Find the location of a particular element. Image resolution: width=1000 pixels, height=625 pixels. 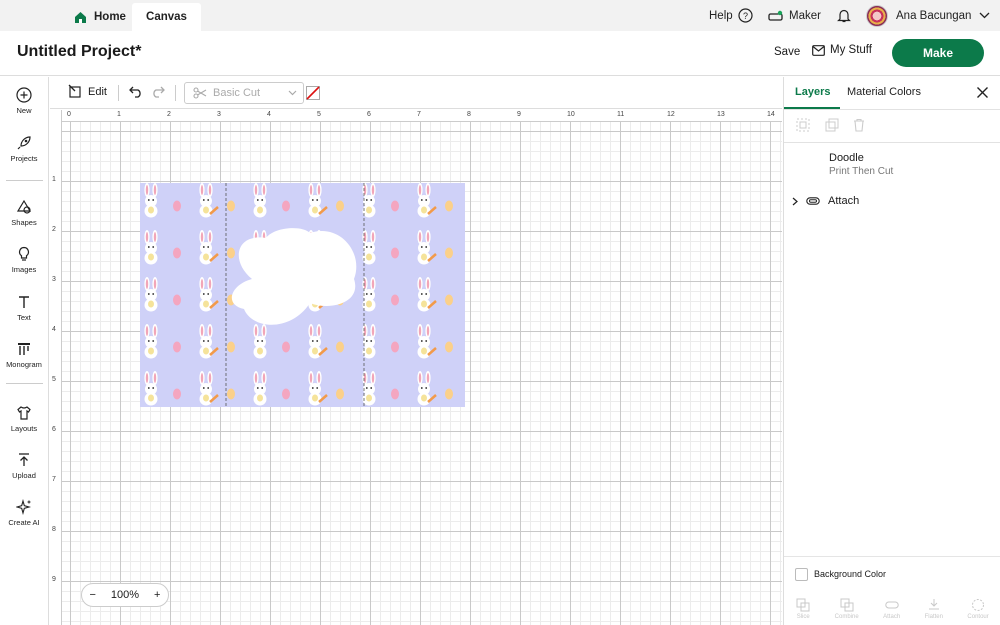

sidebar-label-projects: Projects is located at coordinates (24, 158).